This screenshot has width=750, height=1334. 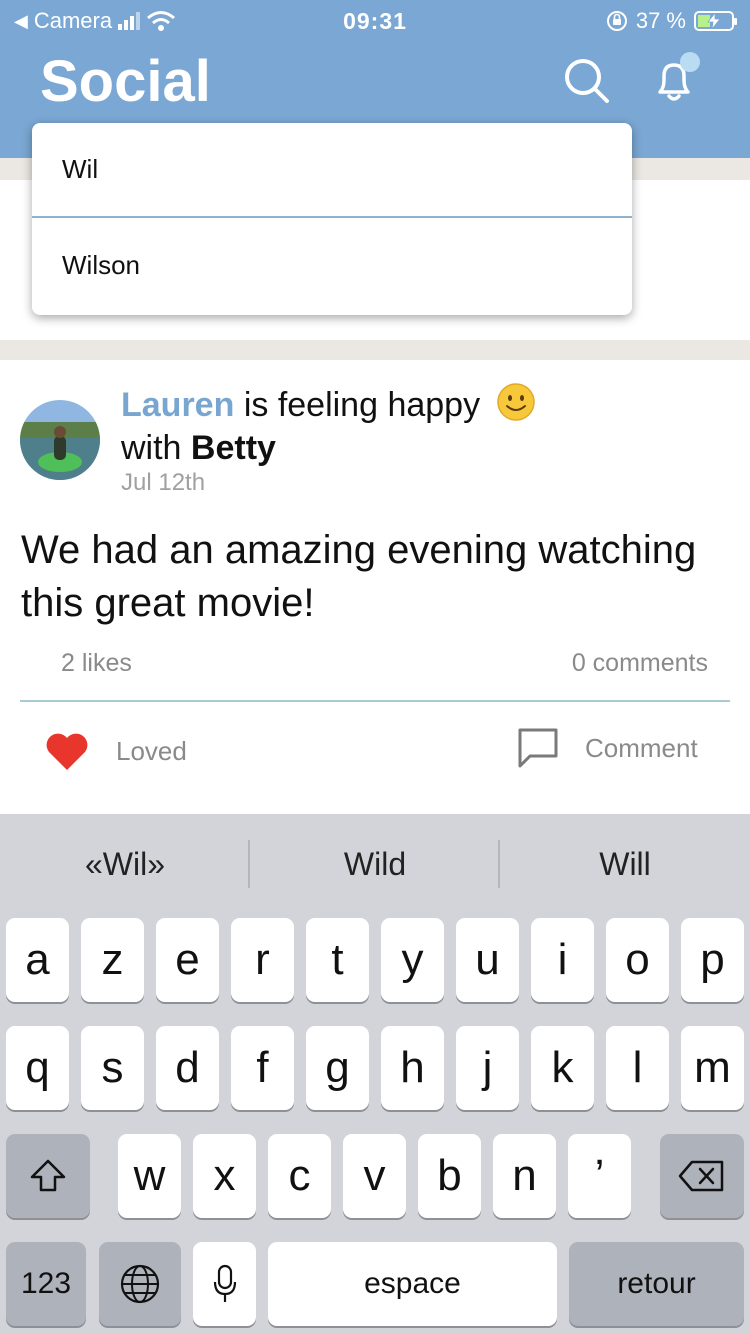 I want to click on suggestion-item: Wilson, so click(x=332, y=265).